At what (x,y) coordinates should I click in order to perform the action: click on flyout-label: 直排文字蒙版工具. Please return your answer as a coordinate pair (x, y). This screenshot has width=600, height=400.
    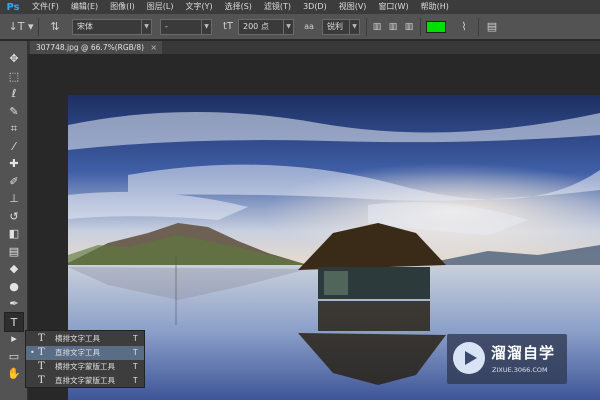
    Looking at the image, I should click on (85, 380).